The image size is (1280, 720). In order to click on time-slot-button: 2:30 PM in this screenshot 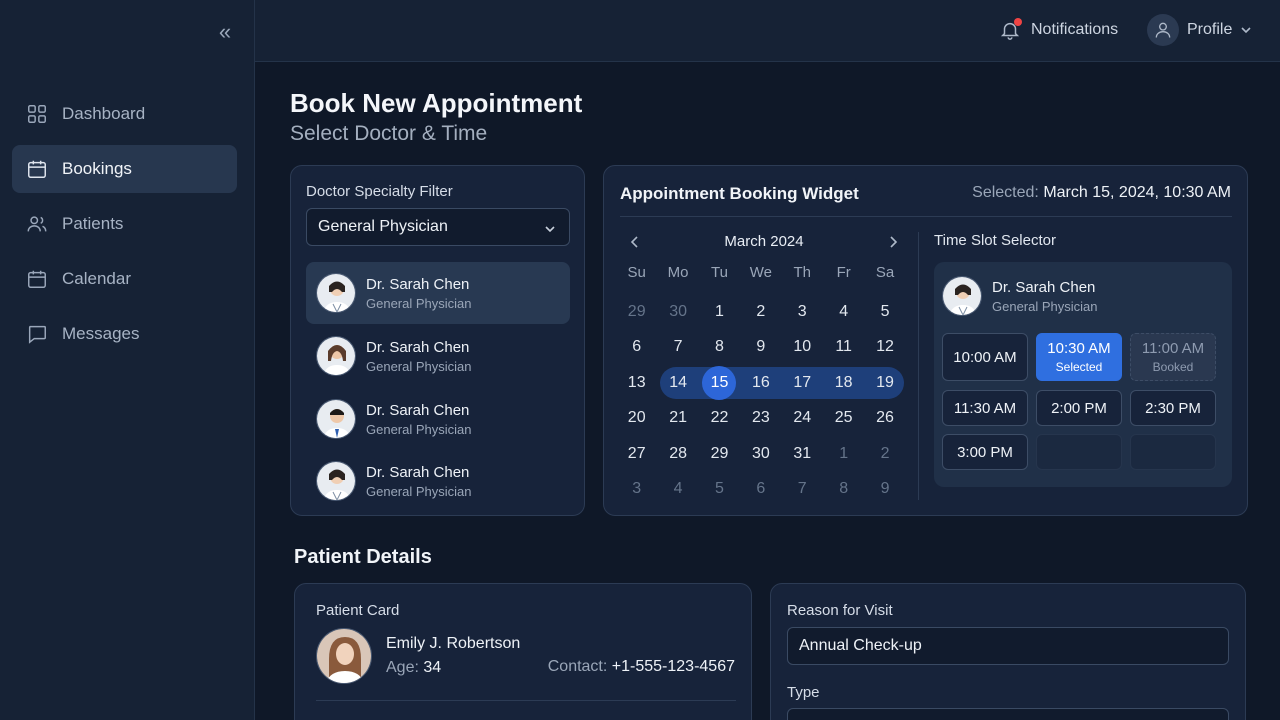, I will do `click(1173, 408)`.